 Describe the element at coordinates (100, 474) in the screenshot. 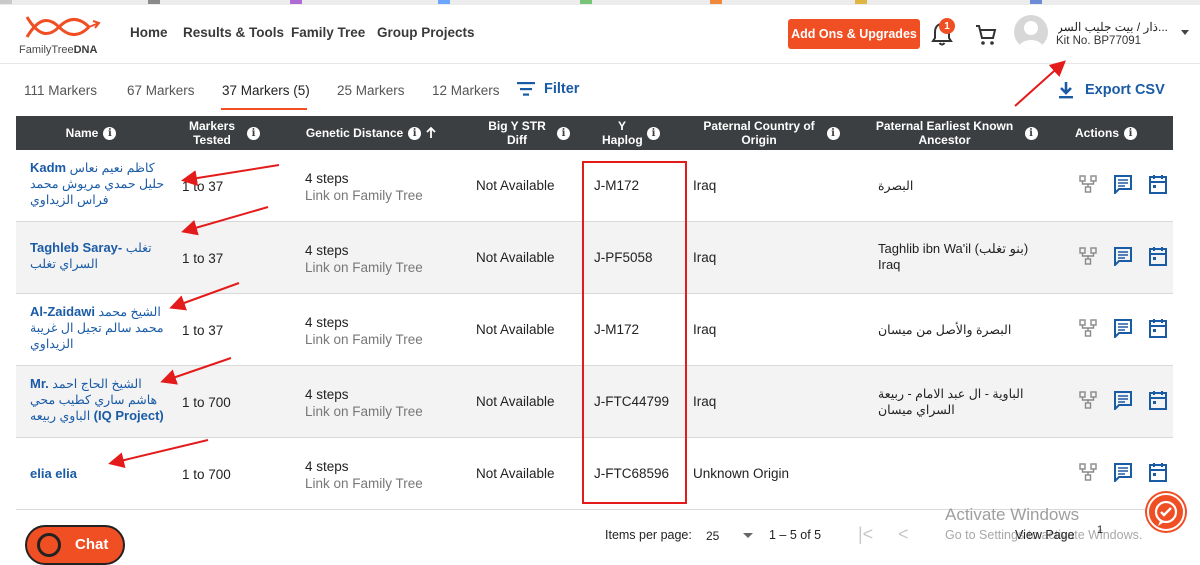

I see `match-name-link: elia elia` at that location.